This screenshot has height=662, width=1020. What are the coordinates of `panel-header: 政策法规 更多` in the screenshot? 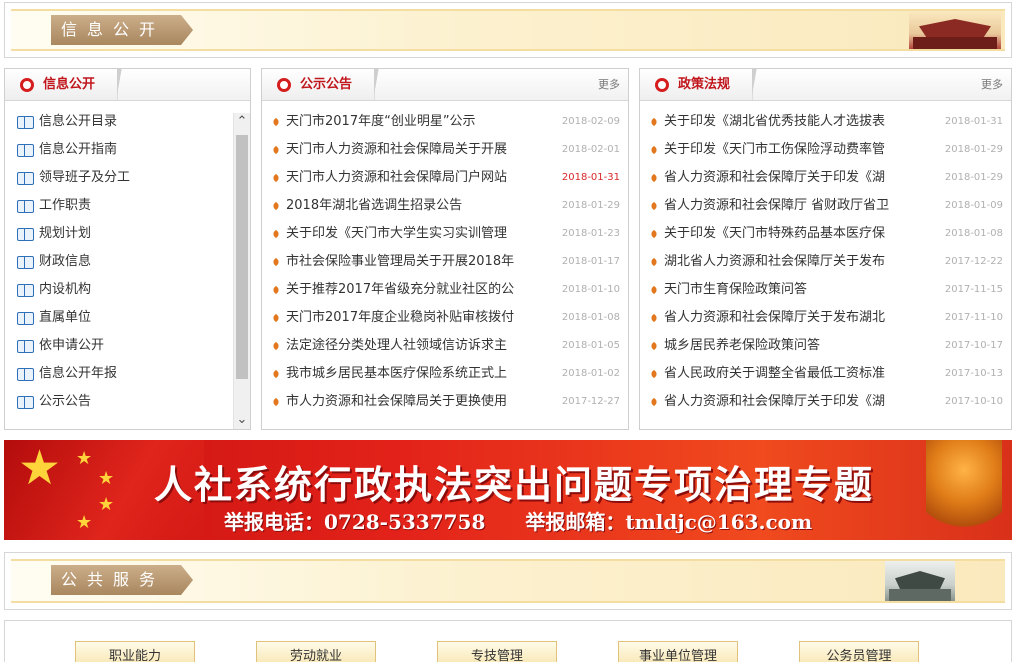 It's located at (825, 85).